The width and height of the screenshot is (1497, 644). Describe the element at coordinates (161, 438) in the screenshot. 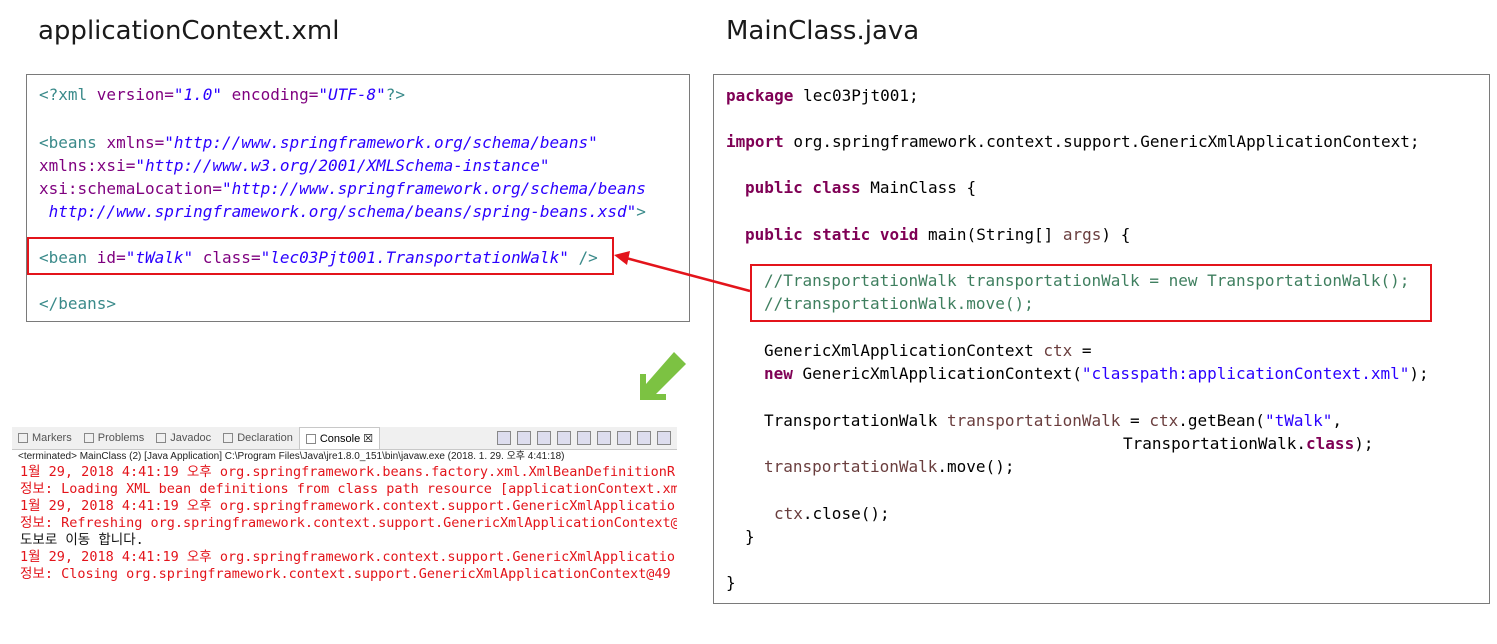

I see `javadoc-icon` at that location.